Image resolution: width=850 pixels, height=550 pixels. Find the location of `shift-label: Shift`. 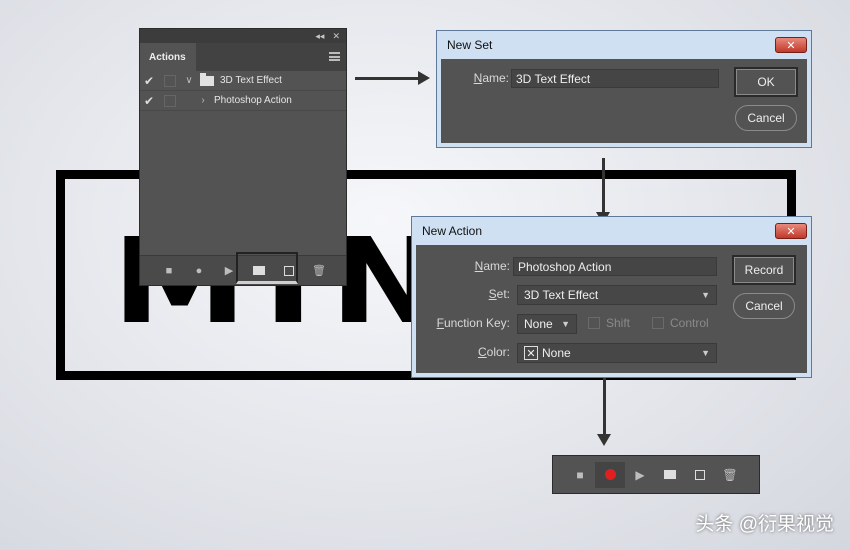

shift-label: Shift is located at coordinates (618, 323).